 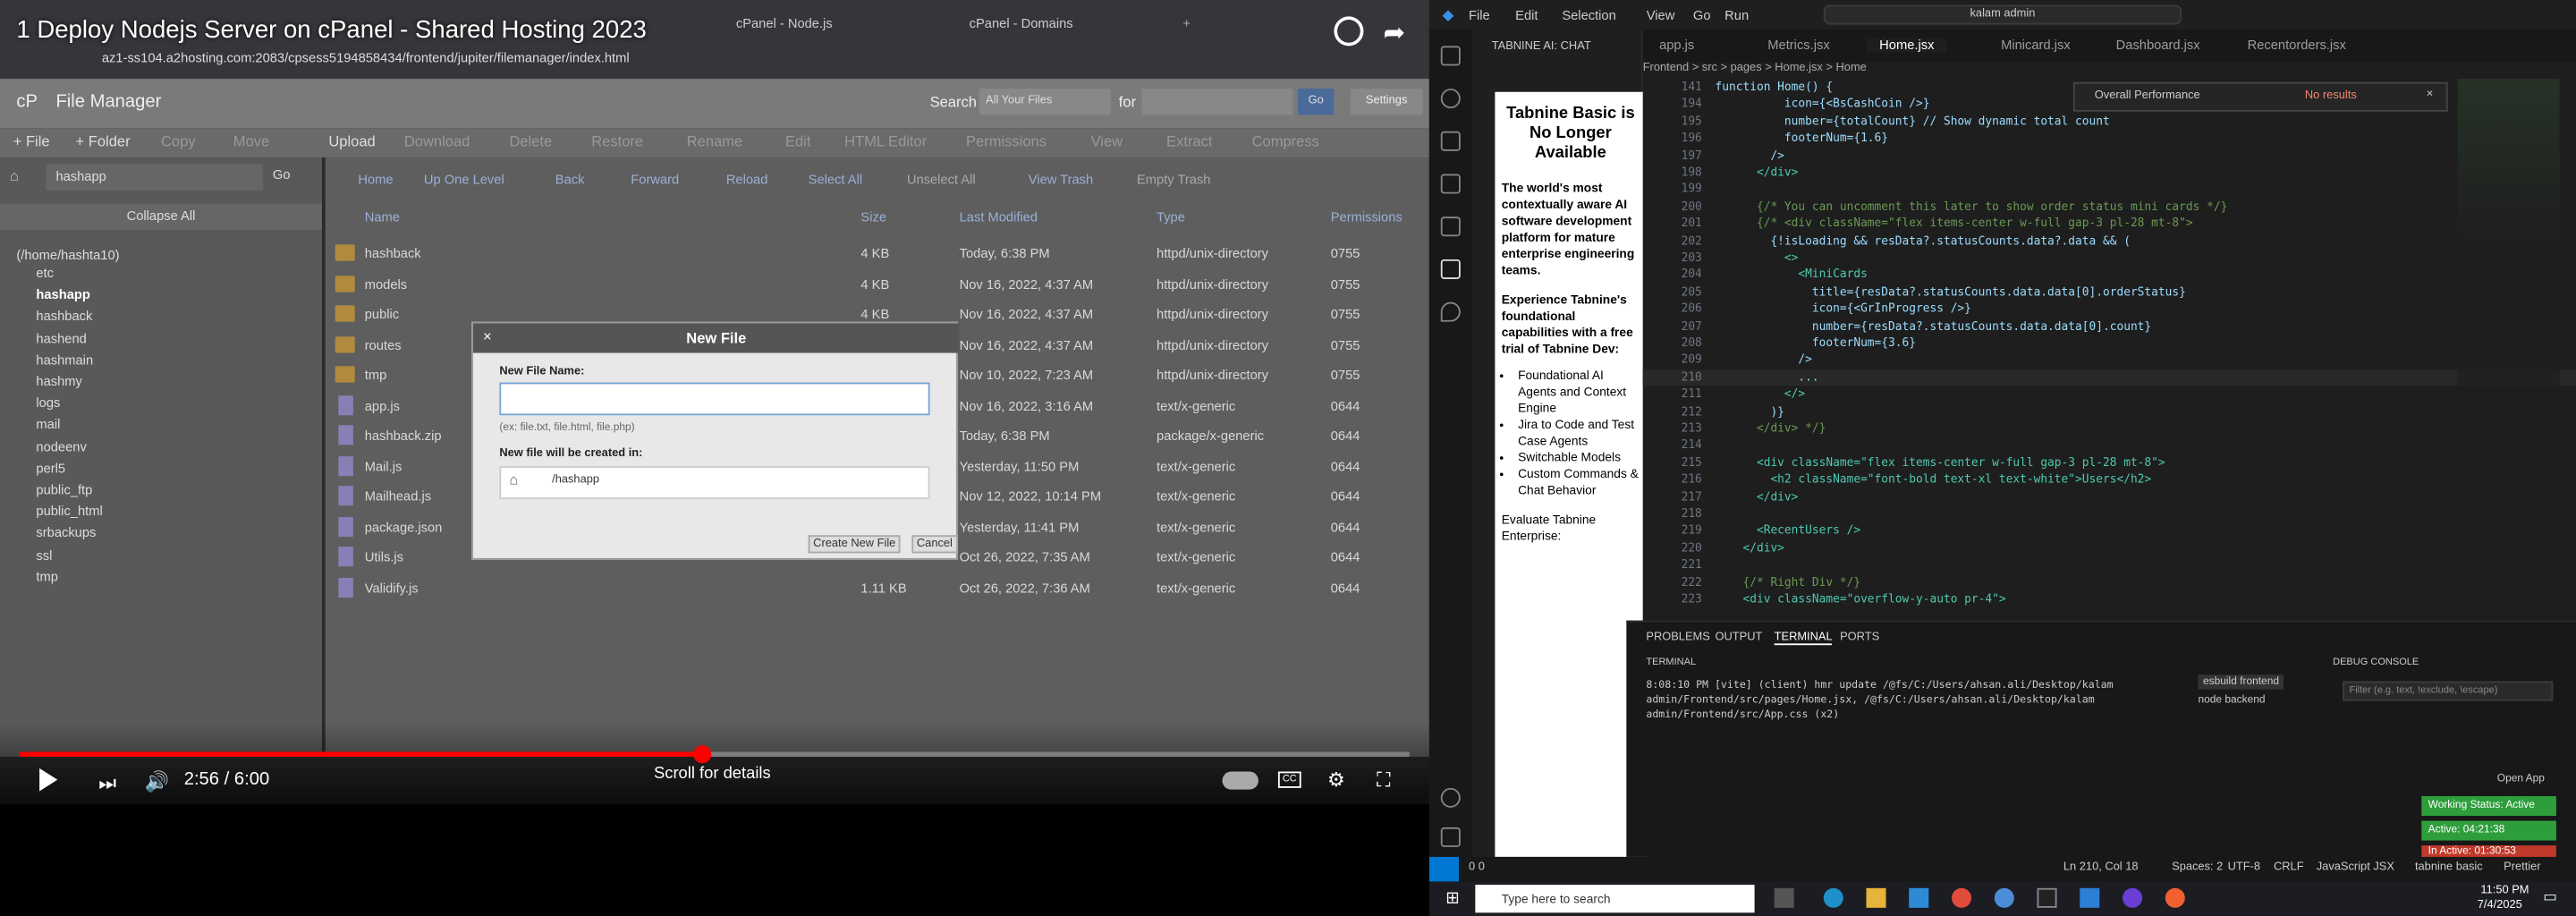 What do you see at coordinates (45, 273) in the screenshot?
I see `tree-item: etc` at bounding box center [45, 273].